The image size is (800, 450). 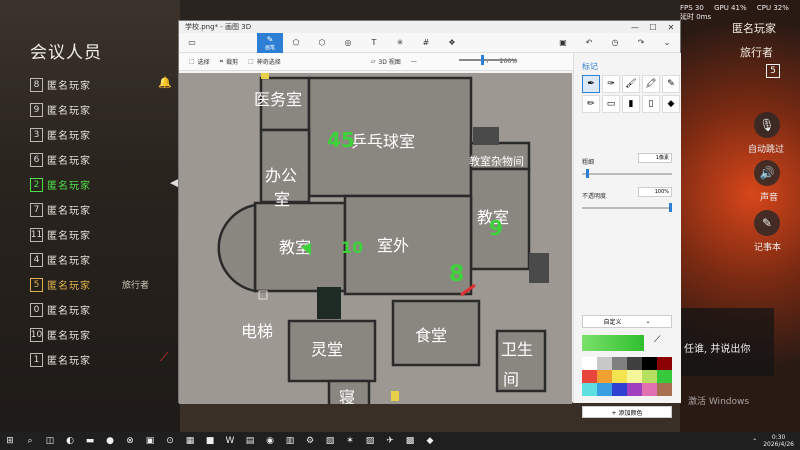 I want to click on fill-bucket-icon: ◆, so click(x=671, y=104).